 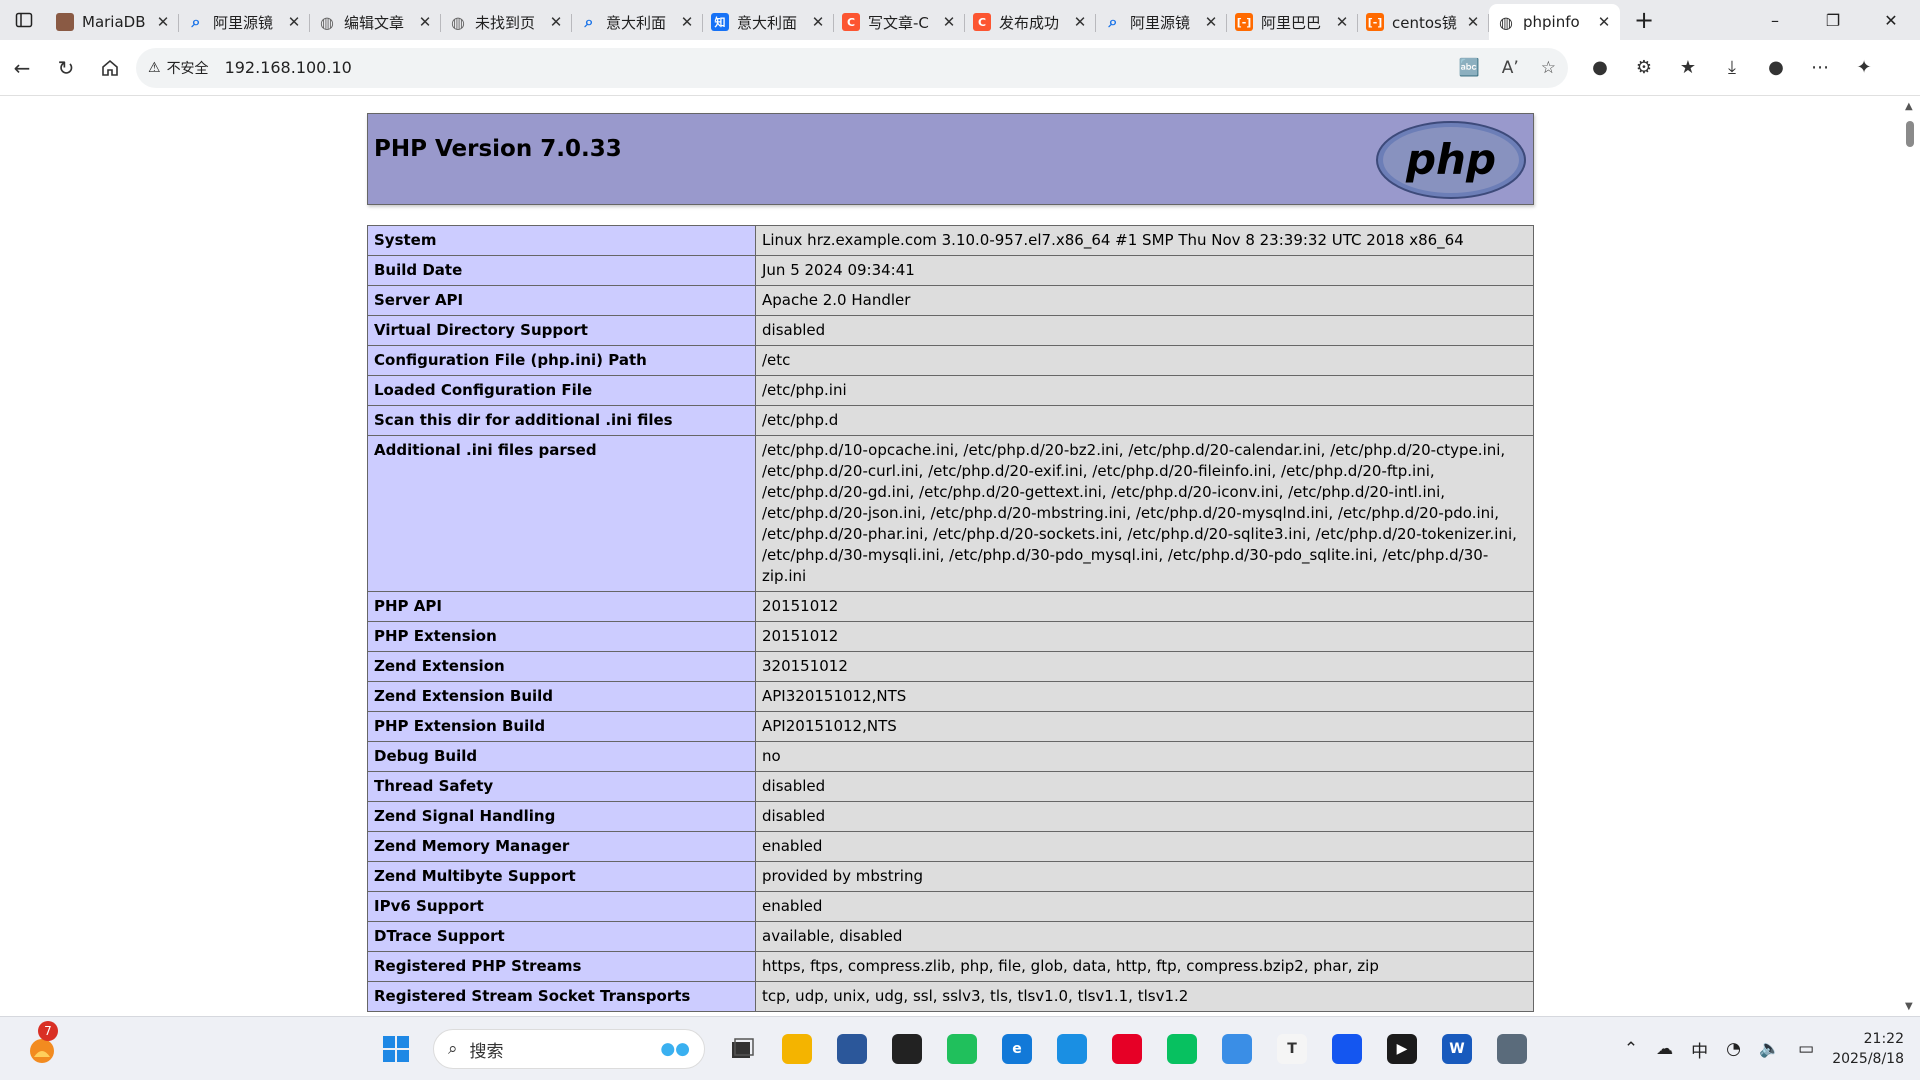 I want to click on onedrive-icon: ☁, so click(x=1664, y=1049).